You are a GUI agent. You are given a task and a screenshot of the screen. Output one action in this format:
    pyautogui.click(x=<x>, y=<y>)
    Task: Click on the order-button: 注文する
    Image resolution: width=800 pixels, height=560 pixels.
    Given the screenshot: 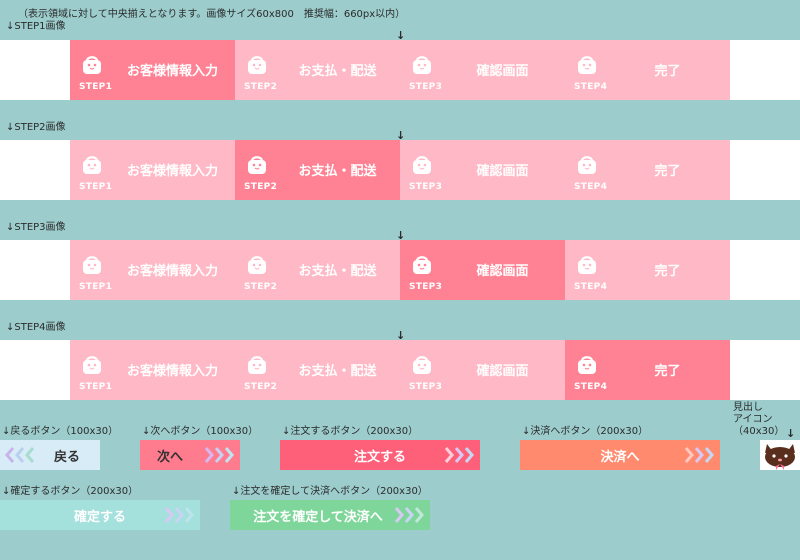 What is the action you would take?
    pyautogui.click(x=380, y=455)
    